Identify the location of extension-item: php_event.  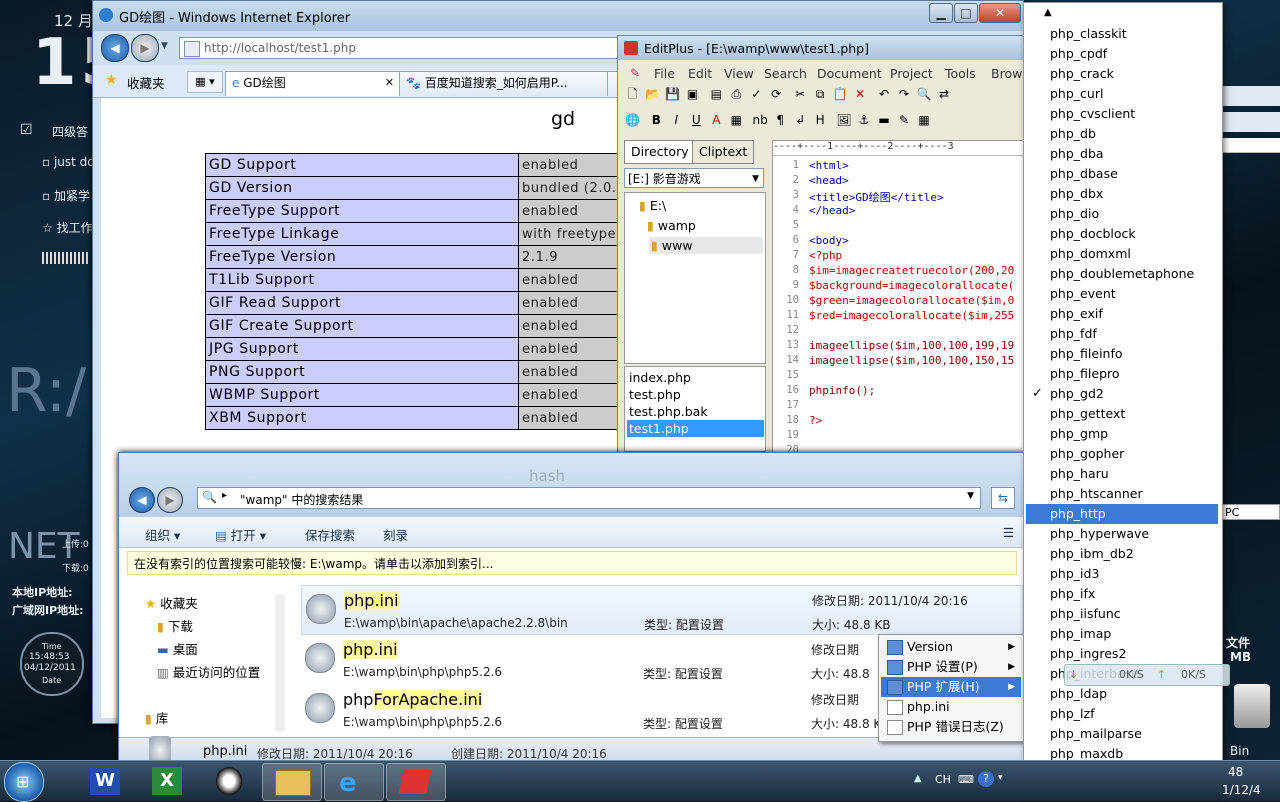
(1122, 294).